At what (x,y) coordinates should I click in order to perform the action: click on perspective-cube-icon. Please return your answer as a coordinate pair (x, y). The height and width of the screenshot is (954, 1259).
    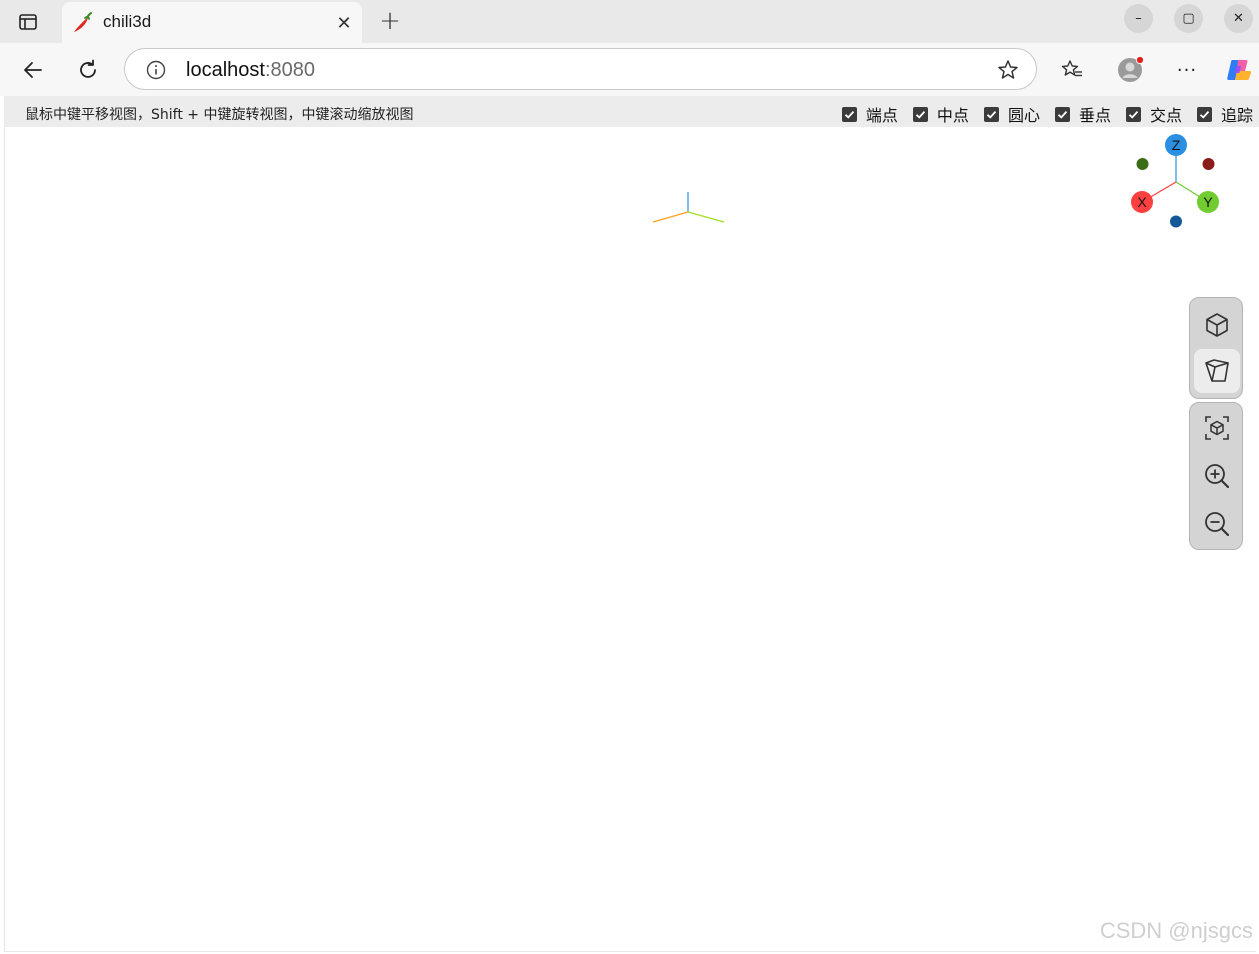
    Looking at the image, I should click on (1217, 325).